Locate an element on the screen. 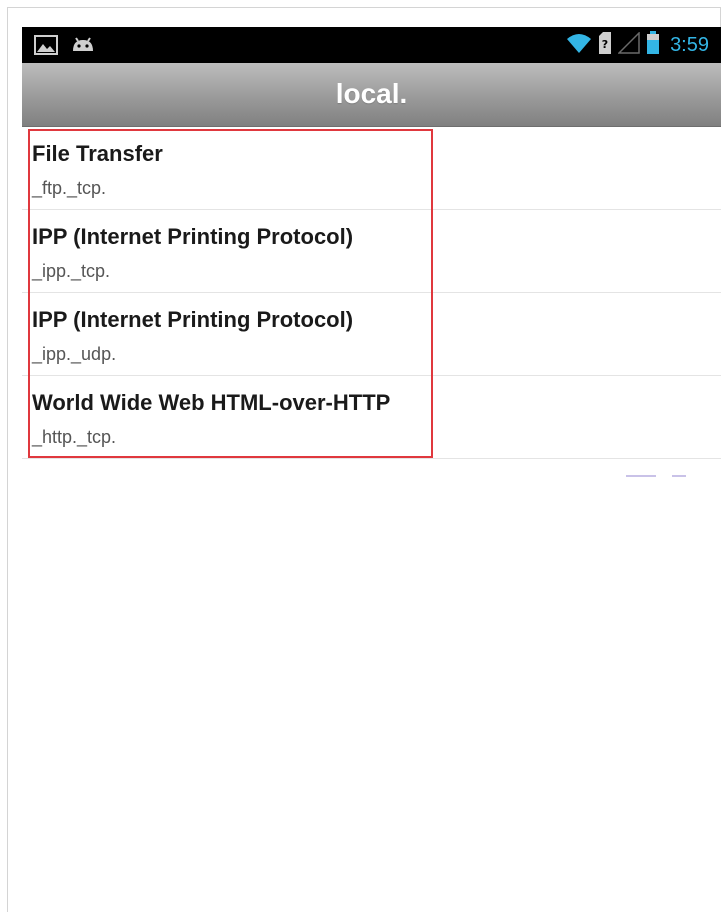 Image resolution: width=724 pixels, height=915 pixels. signal-icon is located at coordinates (628, 44).